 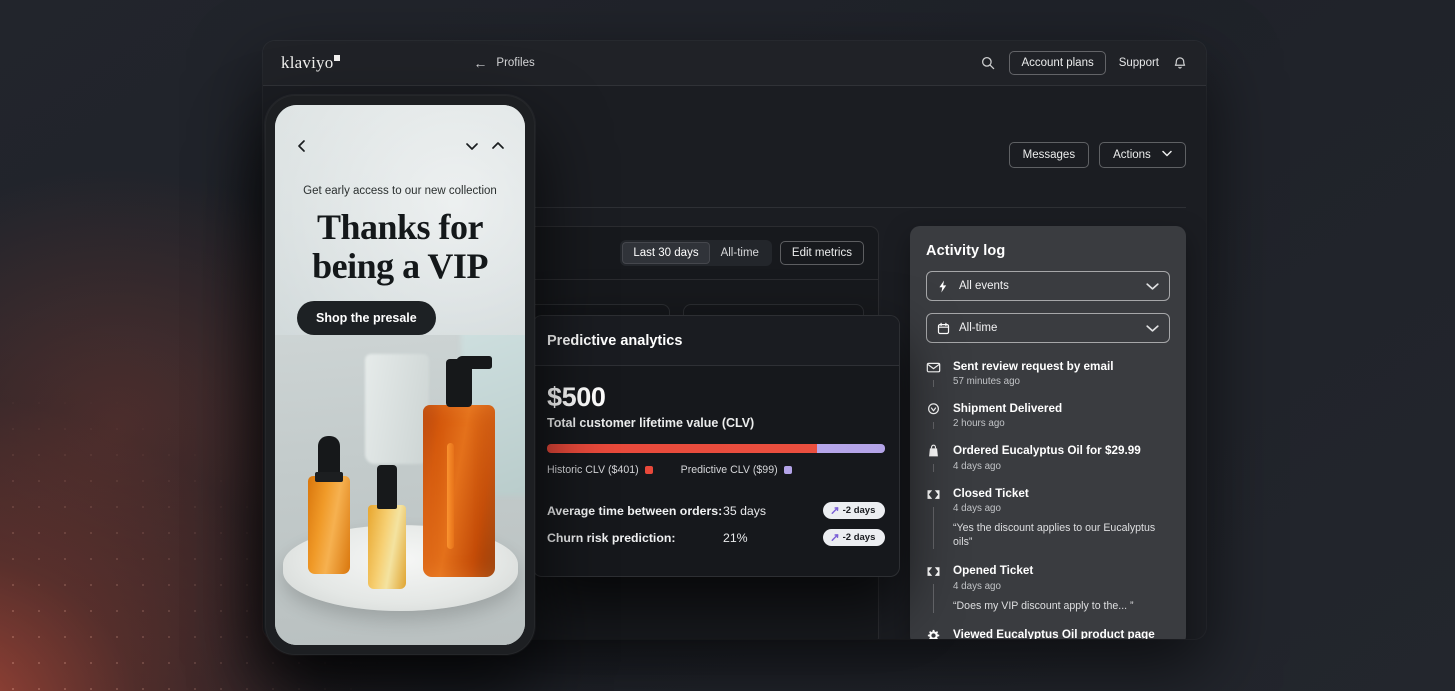 I want to click on clv-bar-chart, so click(x=716, y=448).